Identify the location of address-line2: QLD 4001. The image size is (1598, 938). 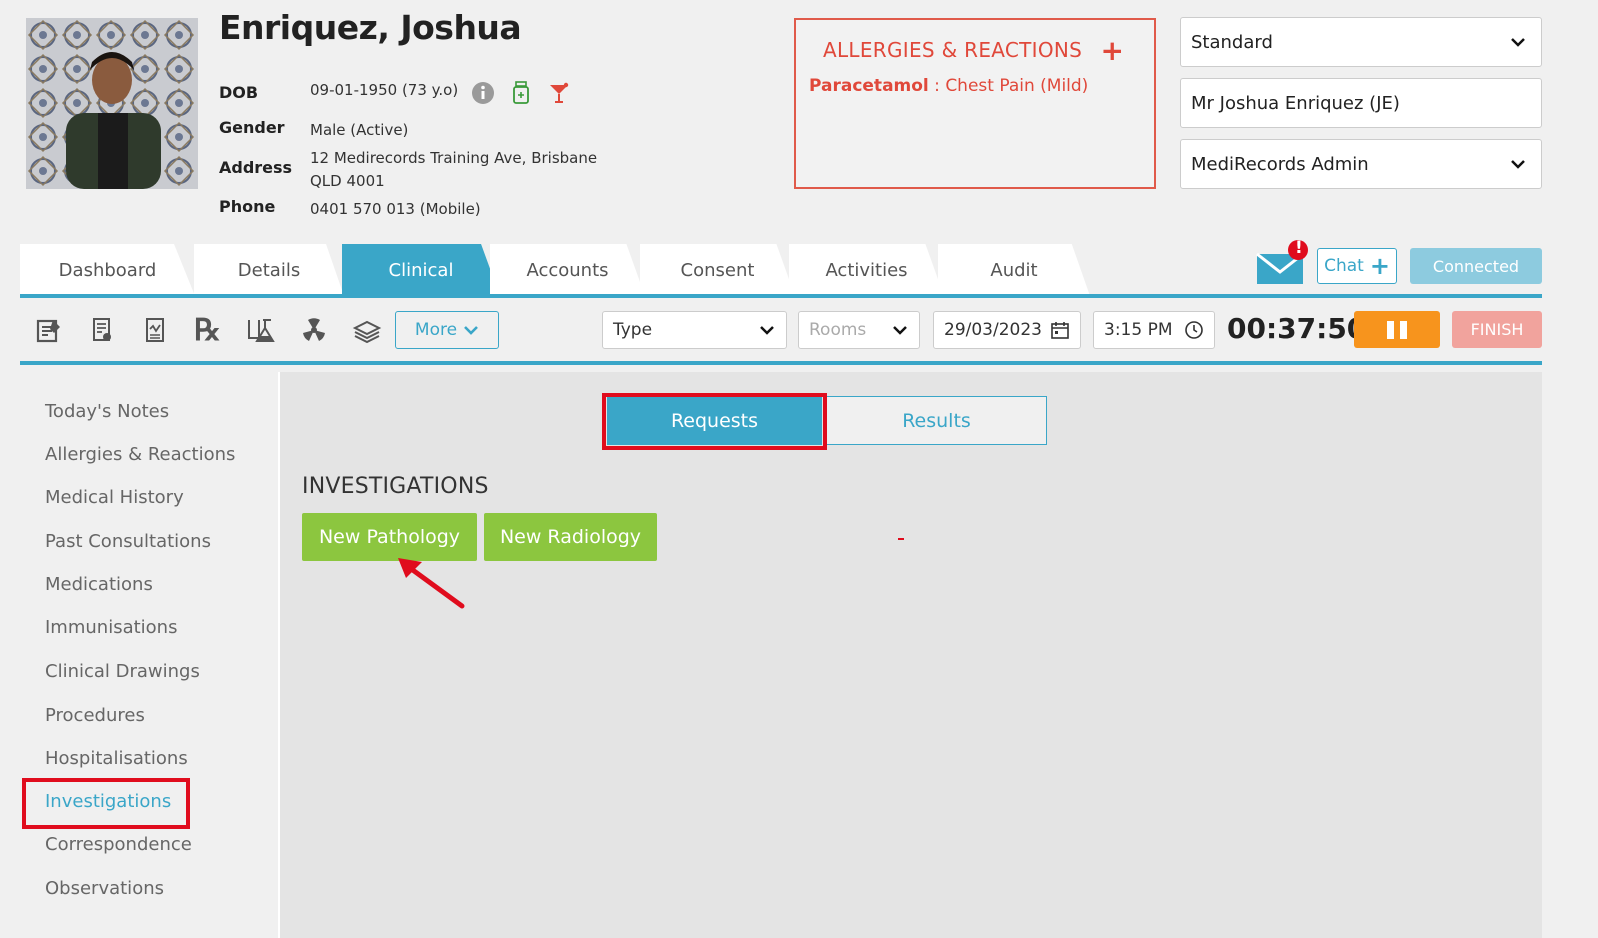
(347, 181).